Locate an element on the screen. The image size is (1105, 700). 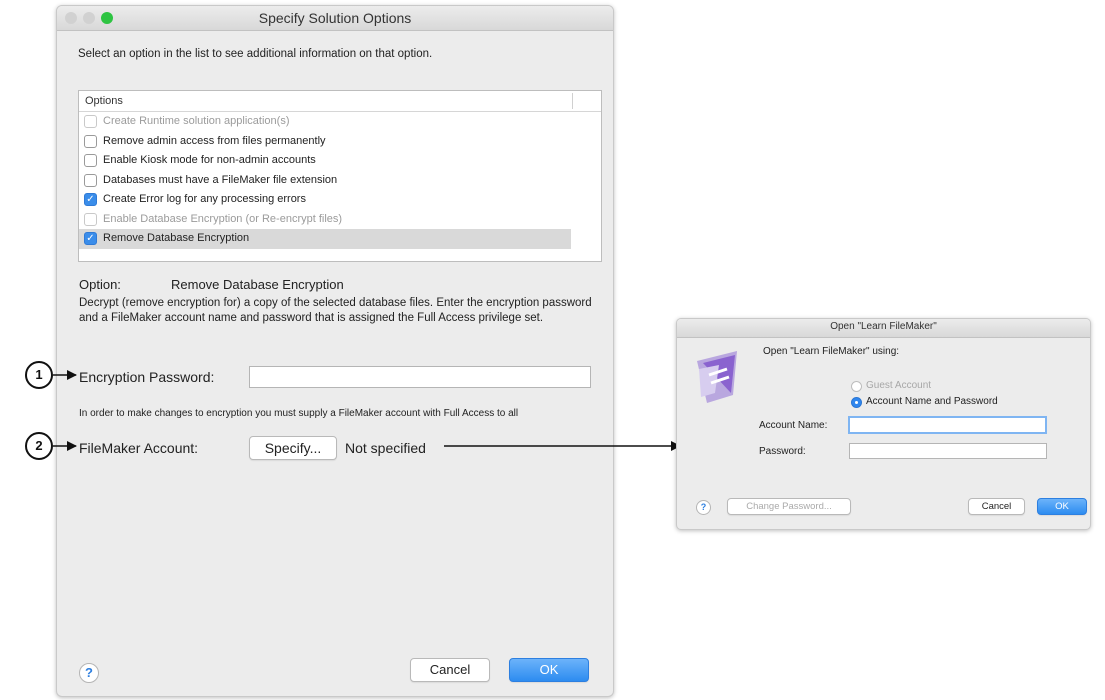
guest-account-radio is located at coordinates (856, 386).